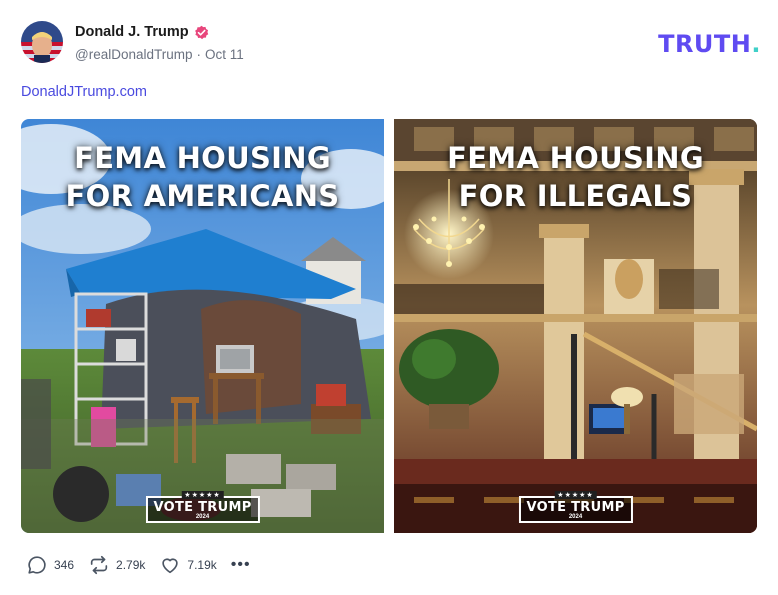  What do you see at coordinates (37, 565) in the screenshot?
I see `reply-icon` at bounding box center [37, 565].